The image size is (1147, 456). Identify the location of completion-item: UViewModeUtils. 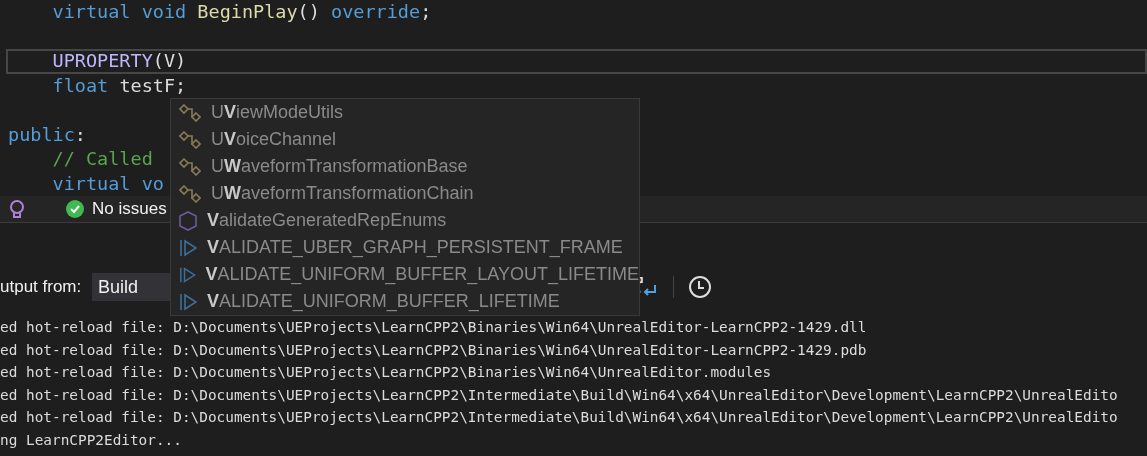
(405, 112).